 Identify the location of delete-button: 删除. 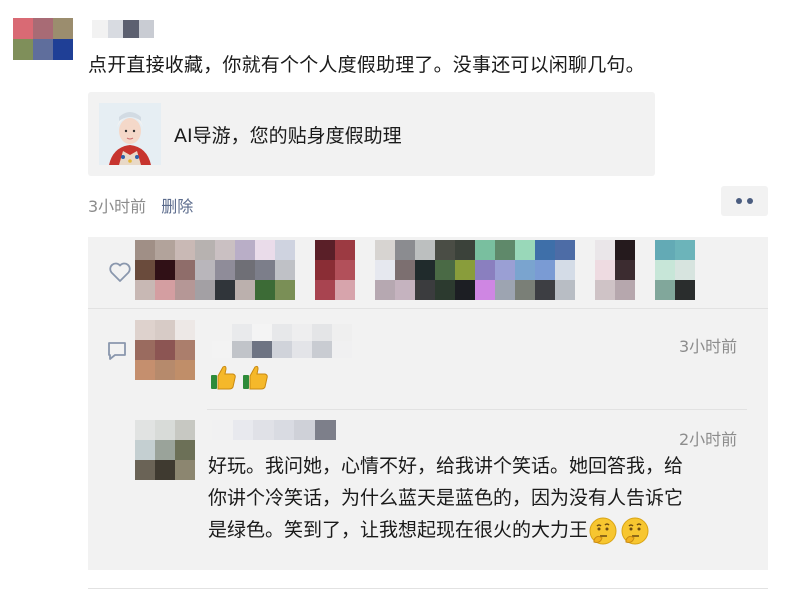
(177, 206).